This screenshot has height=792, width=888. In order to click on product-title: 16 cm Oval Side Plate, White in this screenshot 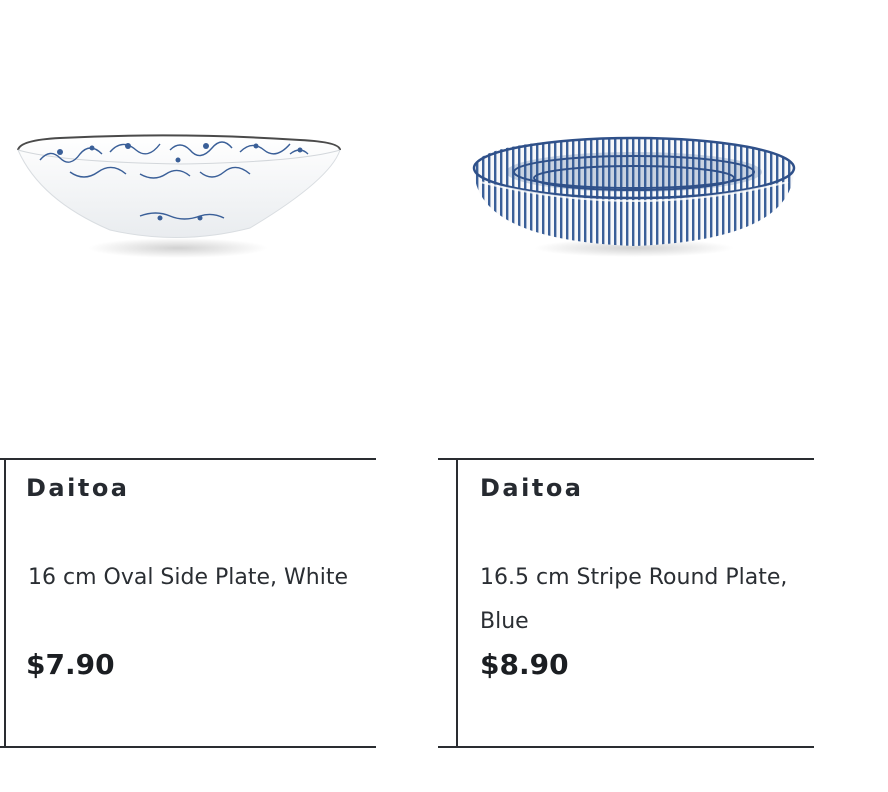, I will do `click(198, 578)`.